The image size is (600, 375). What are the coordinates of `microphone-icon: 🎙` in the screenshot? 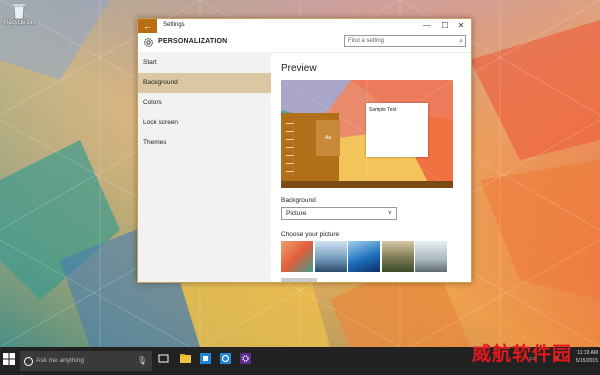 It's located at (142, 360).